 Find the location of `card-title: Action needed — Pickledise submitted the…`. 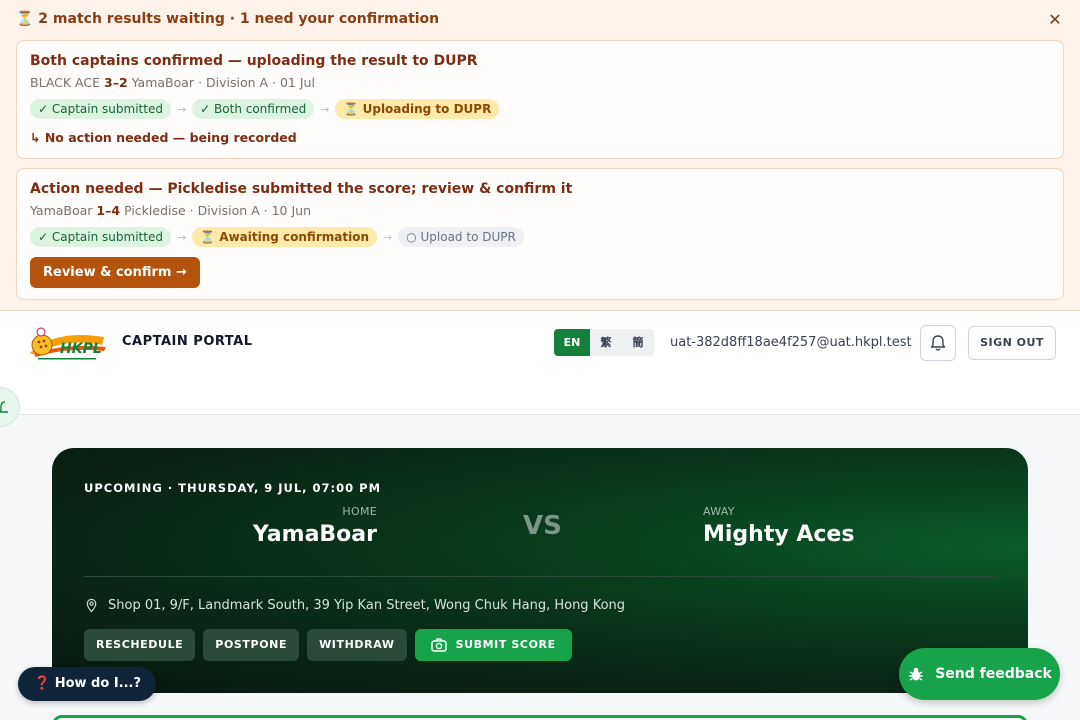

card-title: Action needed — Pickledise submitted the… is located at coordinates (301, 189).